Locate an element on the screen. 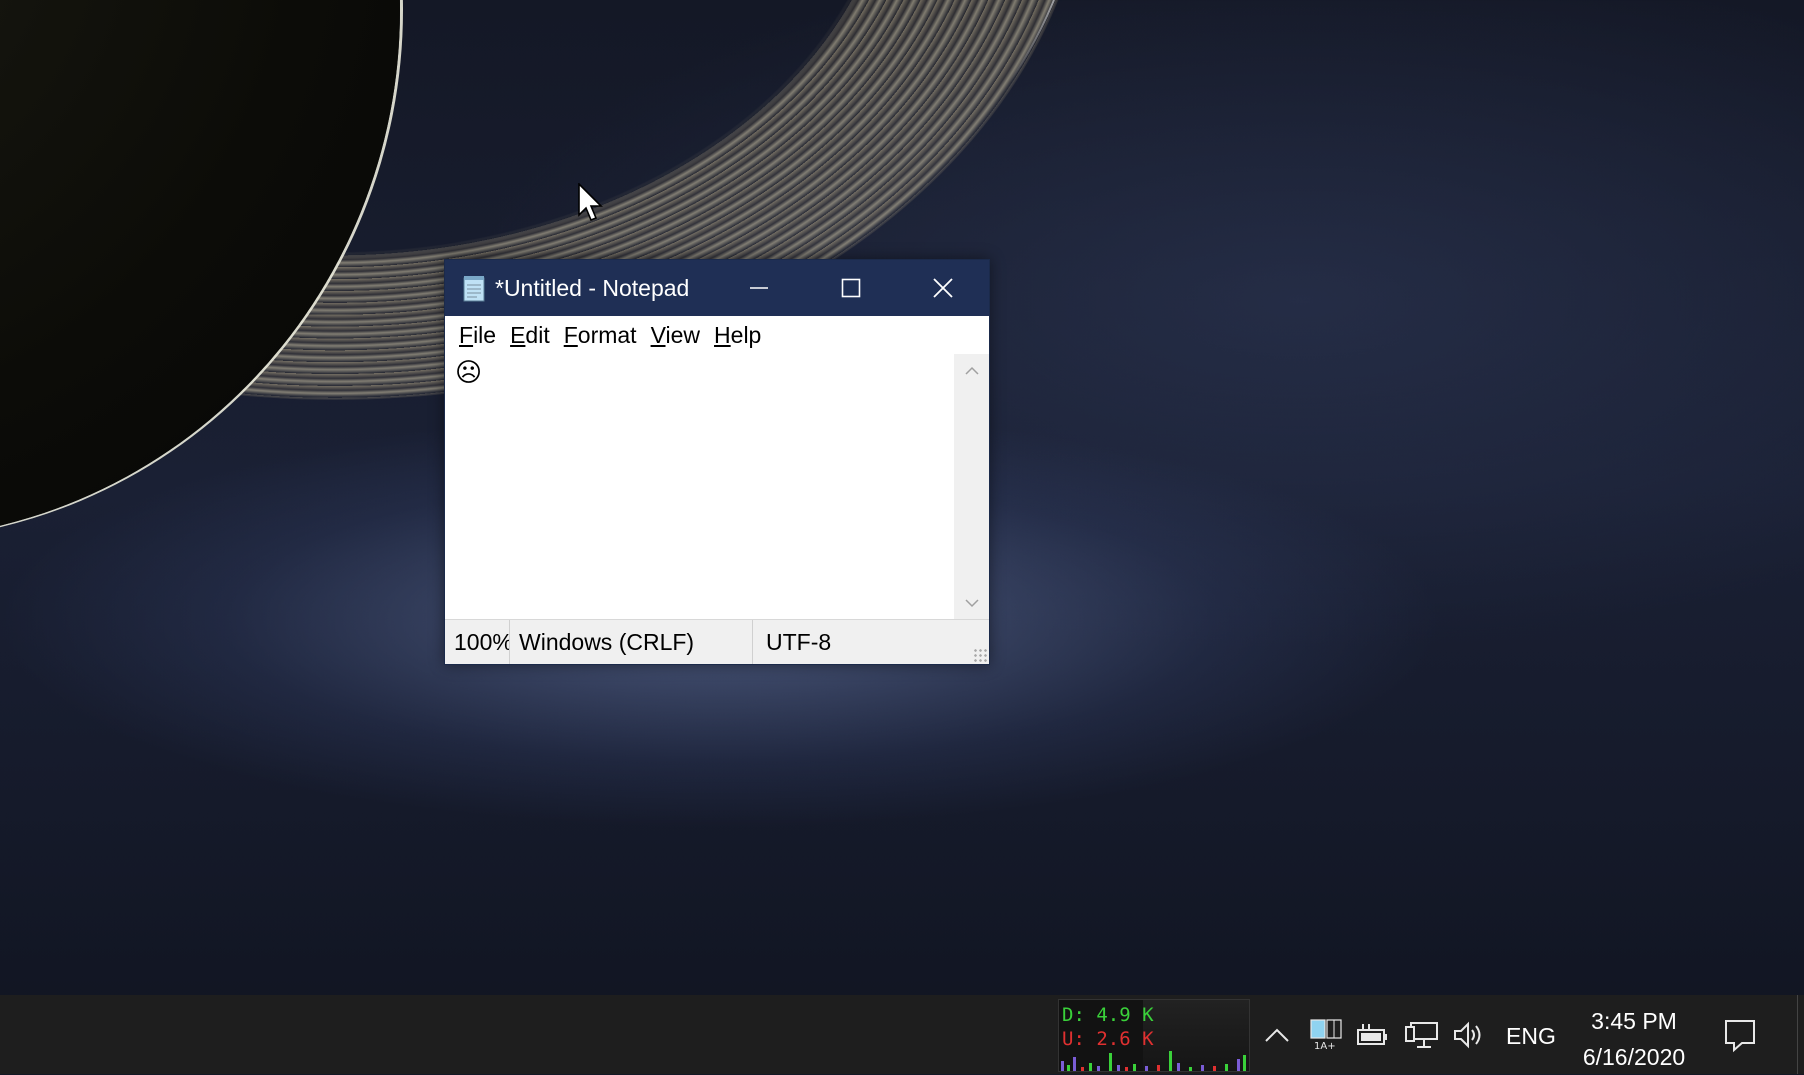 This screenshot has width=1804, height=1075. title-bar: *Untitled - Notepad is located at coordinates (717, 288).